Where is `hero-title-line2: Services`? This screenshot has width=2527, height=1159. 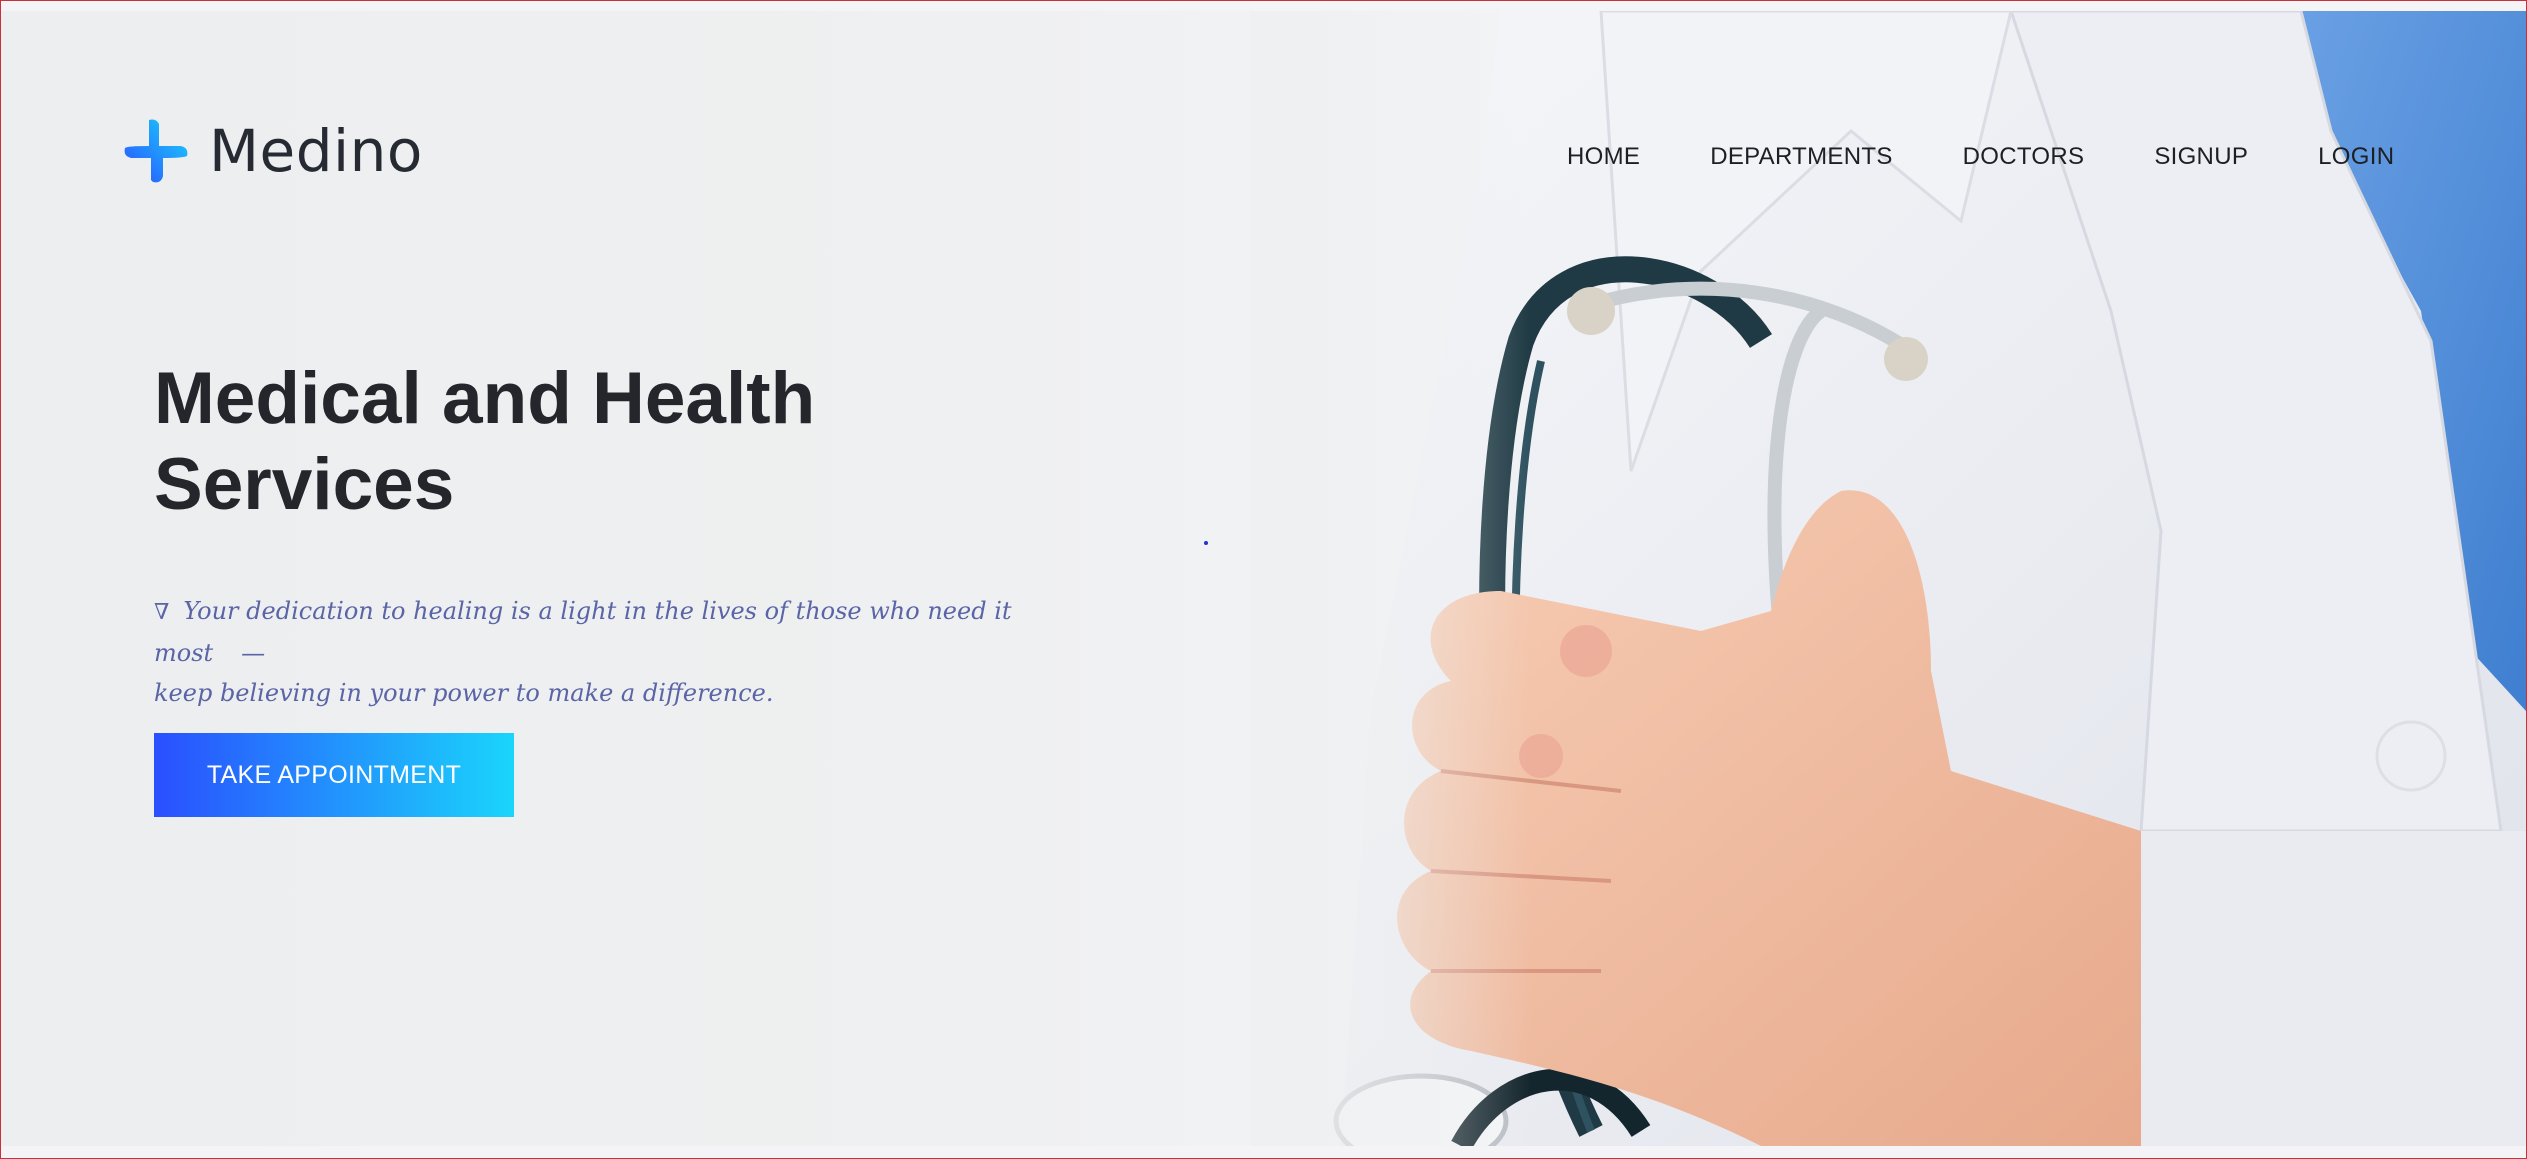 hero-title-line2: Services is located at coordinates (304, 484).